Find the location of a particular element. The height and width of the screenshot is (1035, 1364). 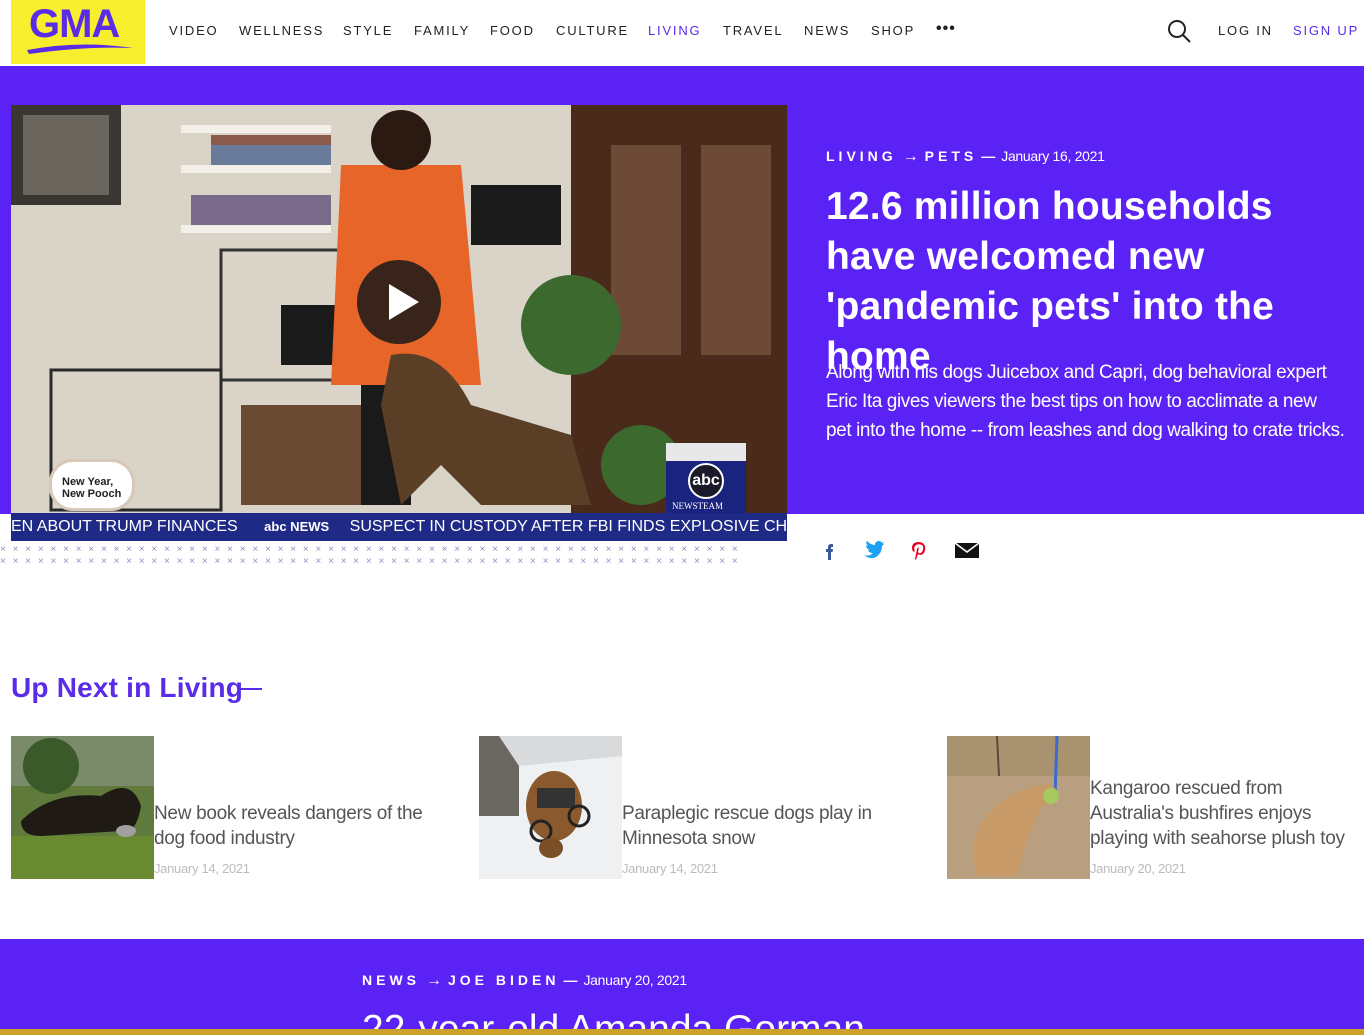

nav-item-family: FAMILY is located at coordinates (442, 30).